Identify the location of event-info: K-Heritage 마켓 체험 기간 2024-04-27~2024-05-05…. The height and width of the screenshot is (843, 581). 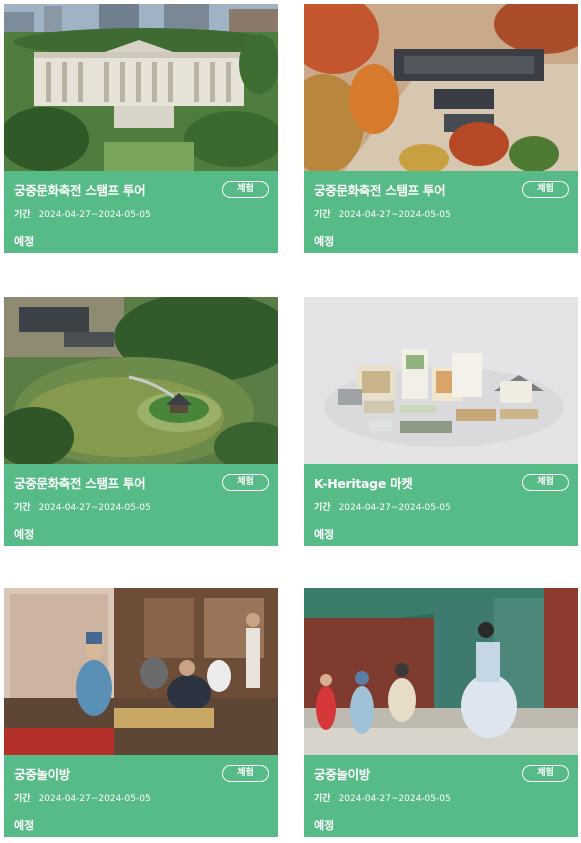
(441, 505).